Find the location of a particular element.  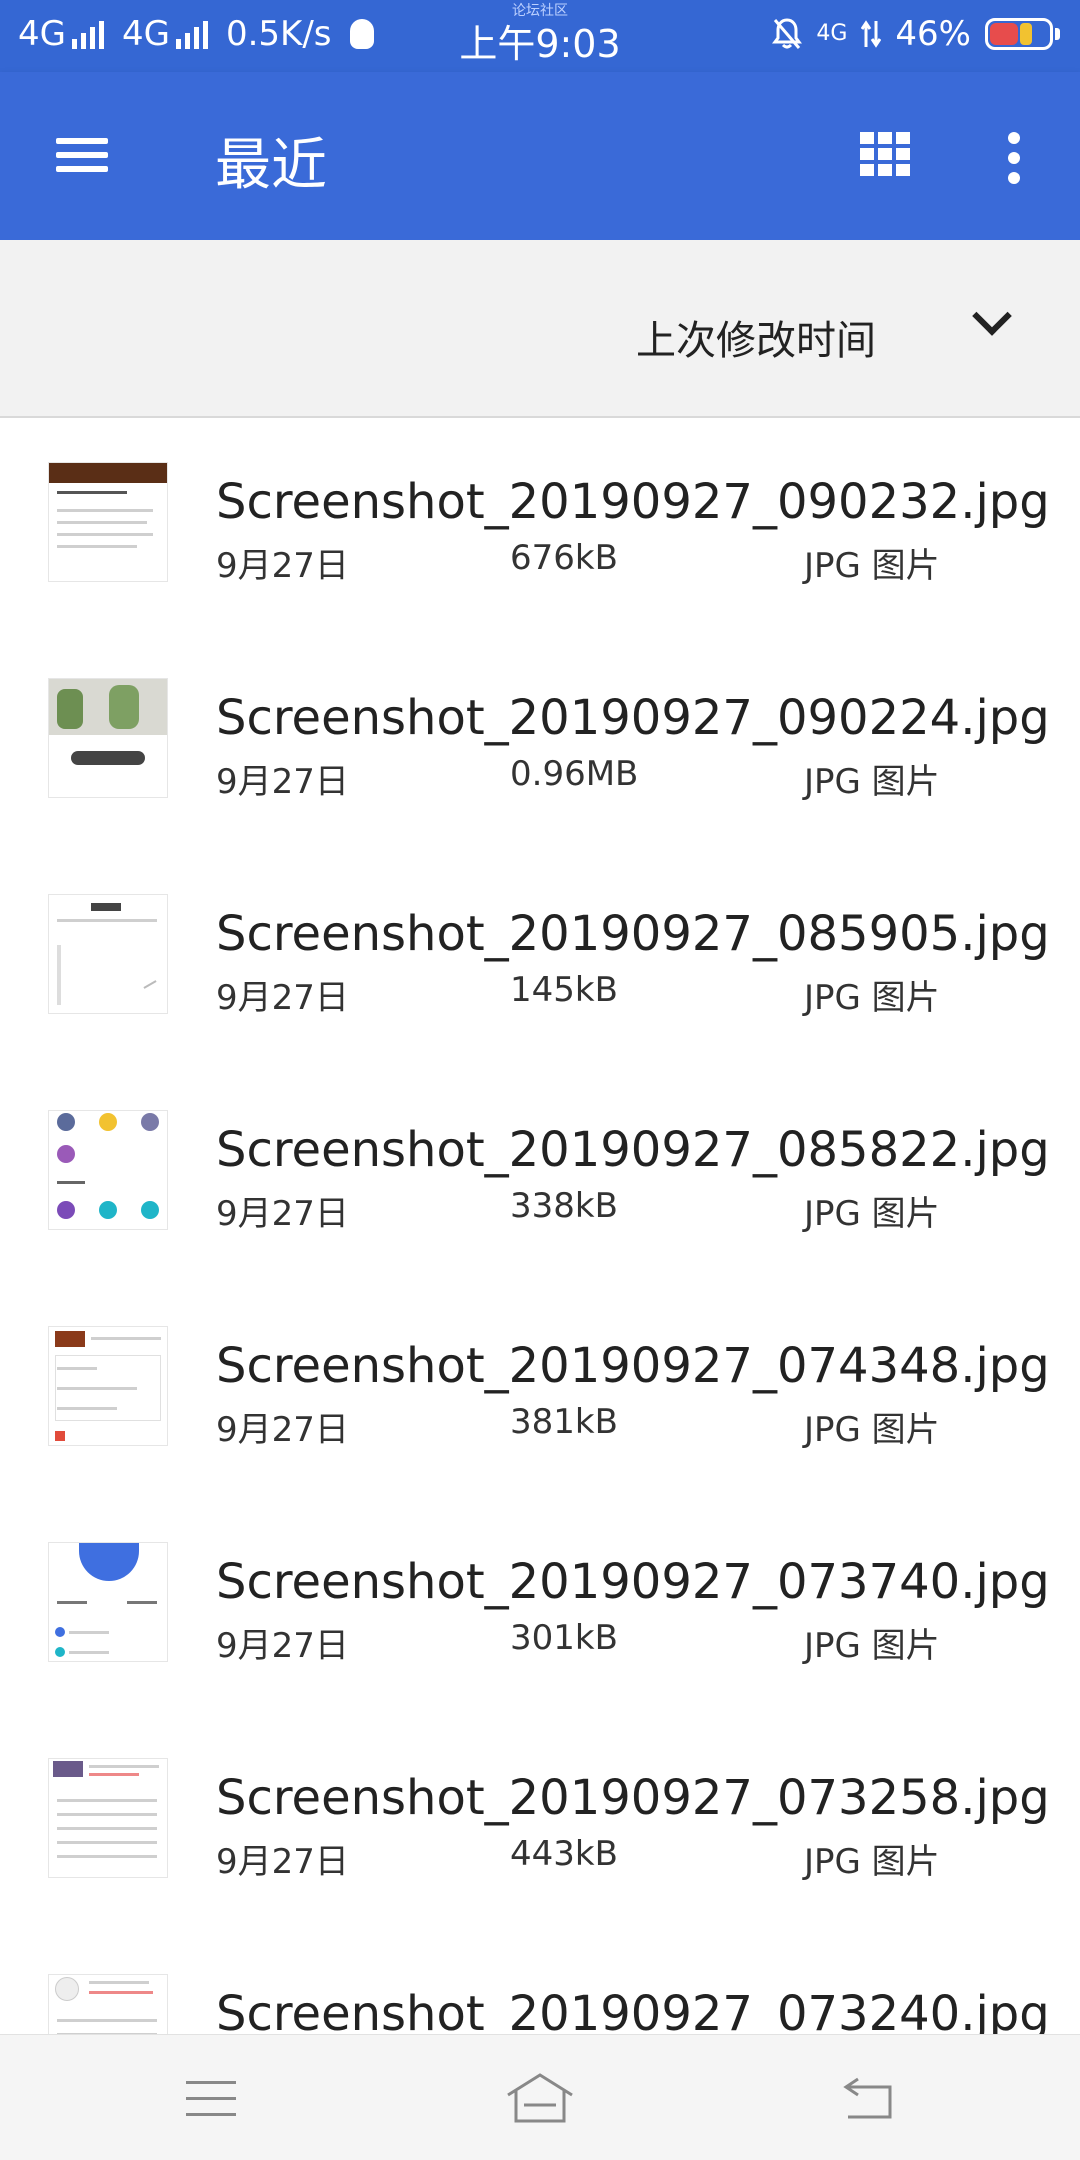

file-name: Screenshot_20190927_073258.jpg is located at coordinates (633, 1798).